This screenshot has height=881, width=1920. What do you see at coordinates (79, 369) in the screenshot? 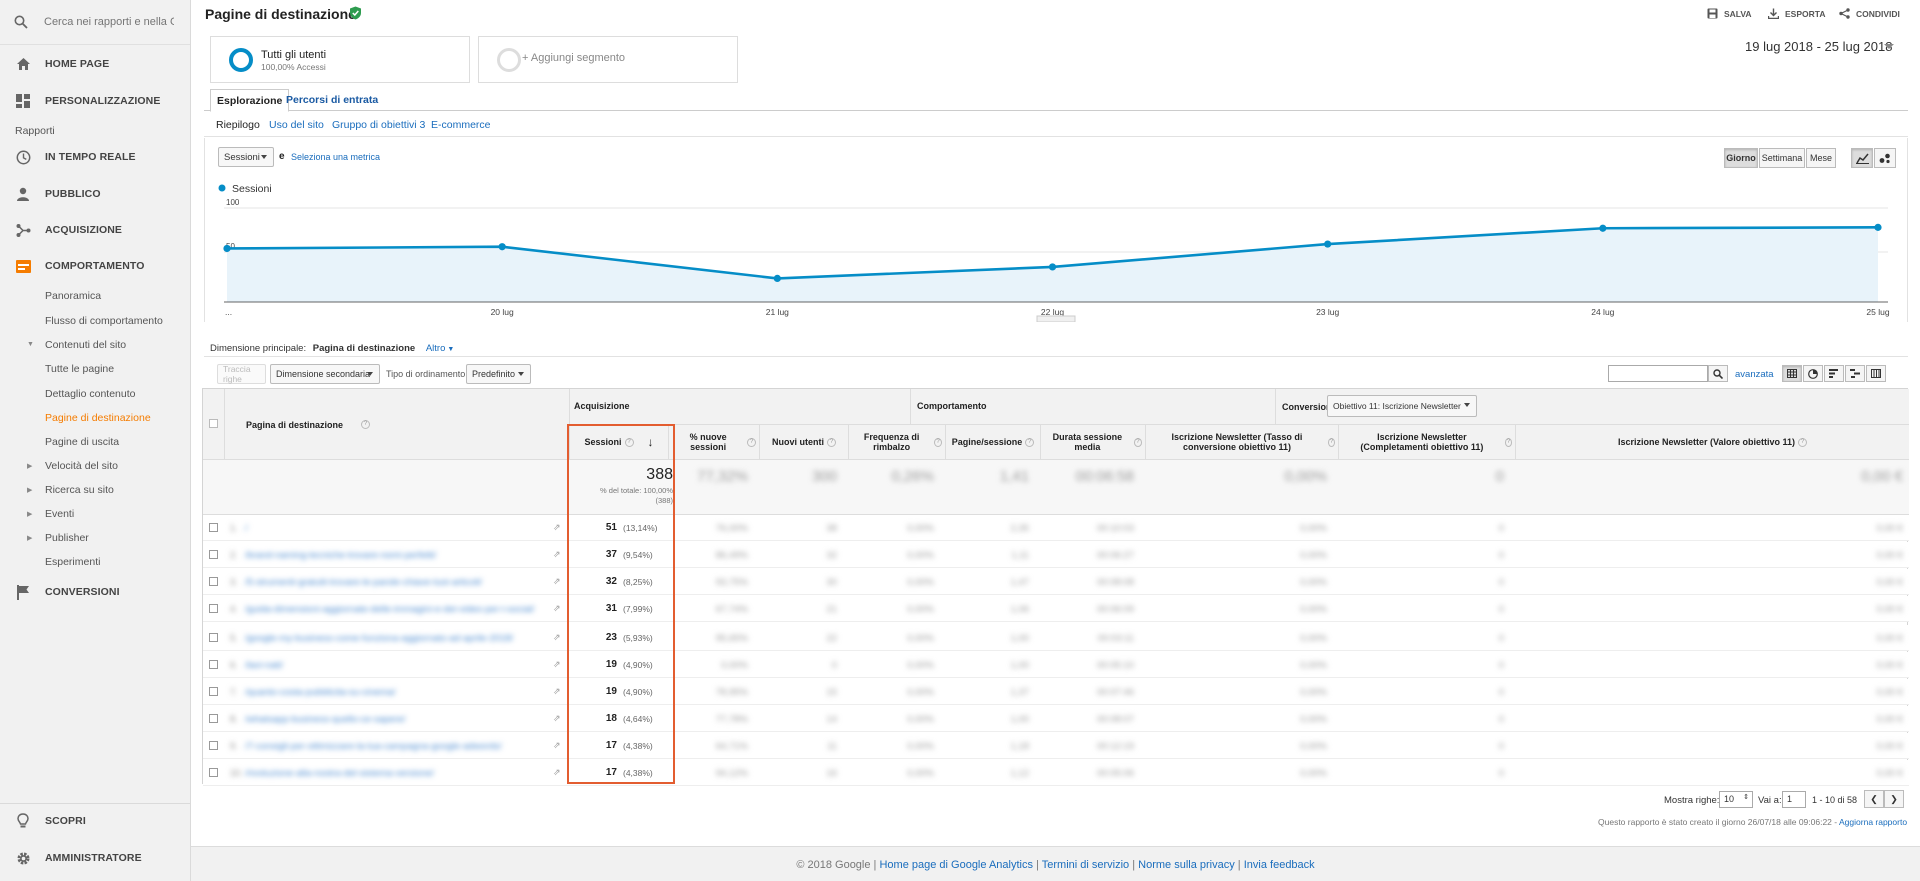
I see `nav-all-pages: Tutte le pagine` at bounding box center [79, 369].